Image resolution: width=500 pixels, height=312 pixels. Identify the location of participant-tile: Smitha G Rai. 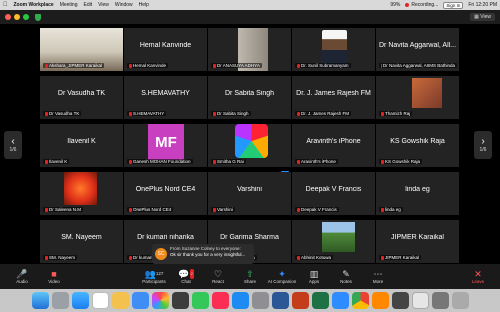
(249, 145).